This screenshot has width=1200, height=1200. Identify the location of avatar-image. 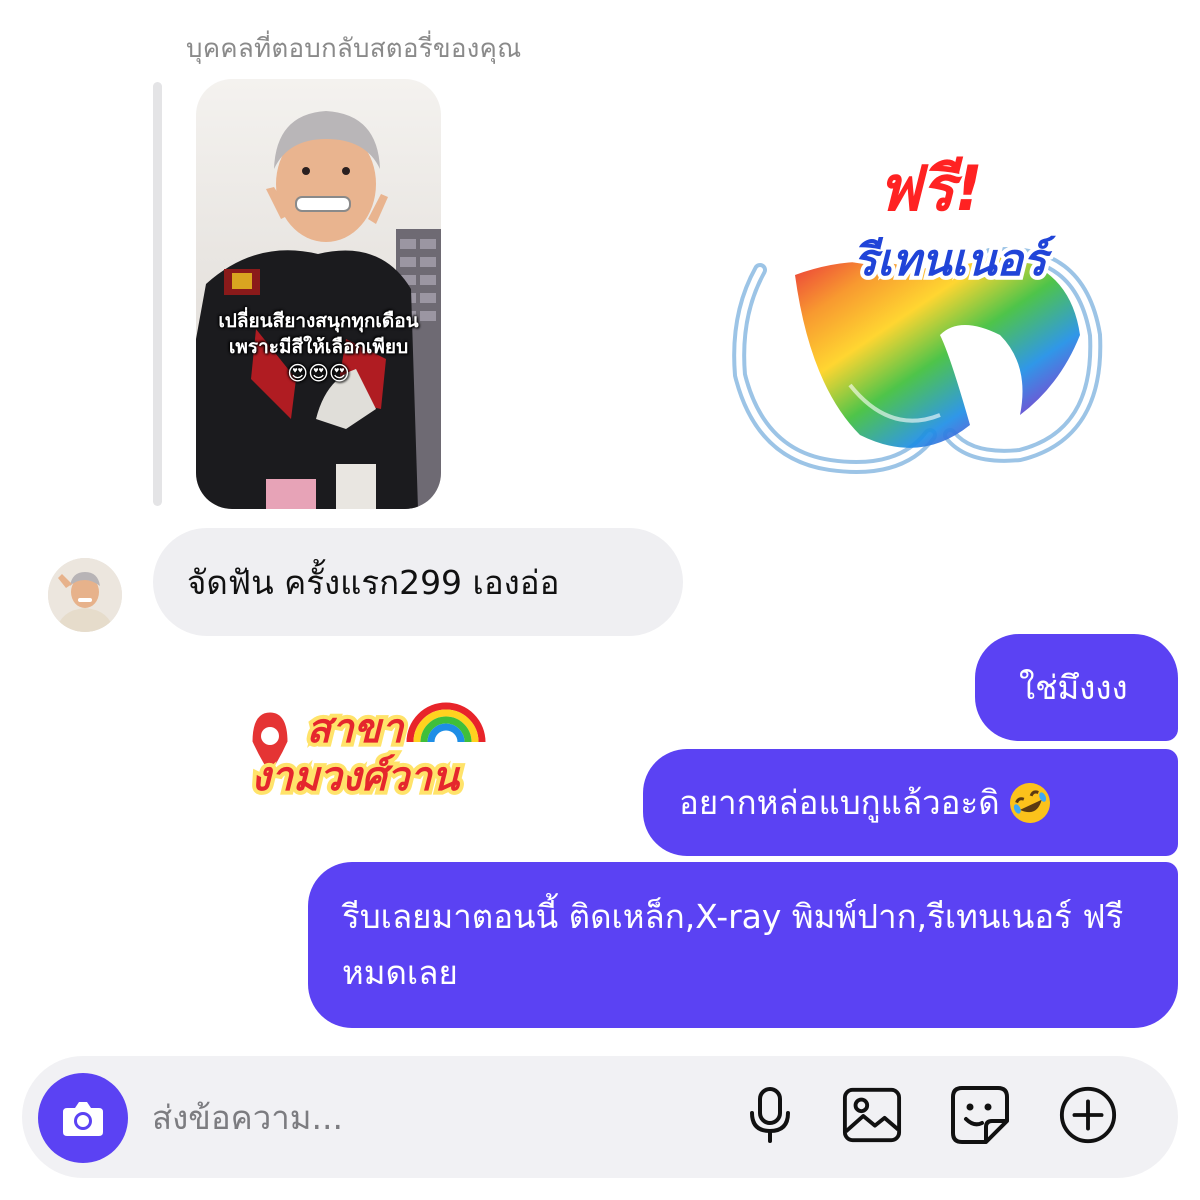
(85, 595).